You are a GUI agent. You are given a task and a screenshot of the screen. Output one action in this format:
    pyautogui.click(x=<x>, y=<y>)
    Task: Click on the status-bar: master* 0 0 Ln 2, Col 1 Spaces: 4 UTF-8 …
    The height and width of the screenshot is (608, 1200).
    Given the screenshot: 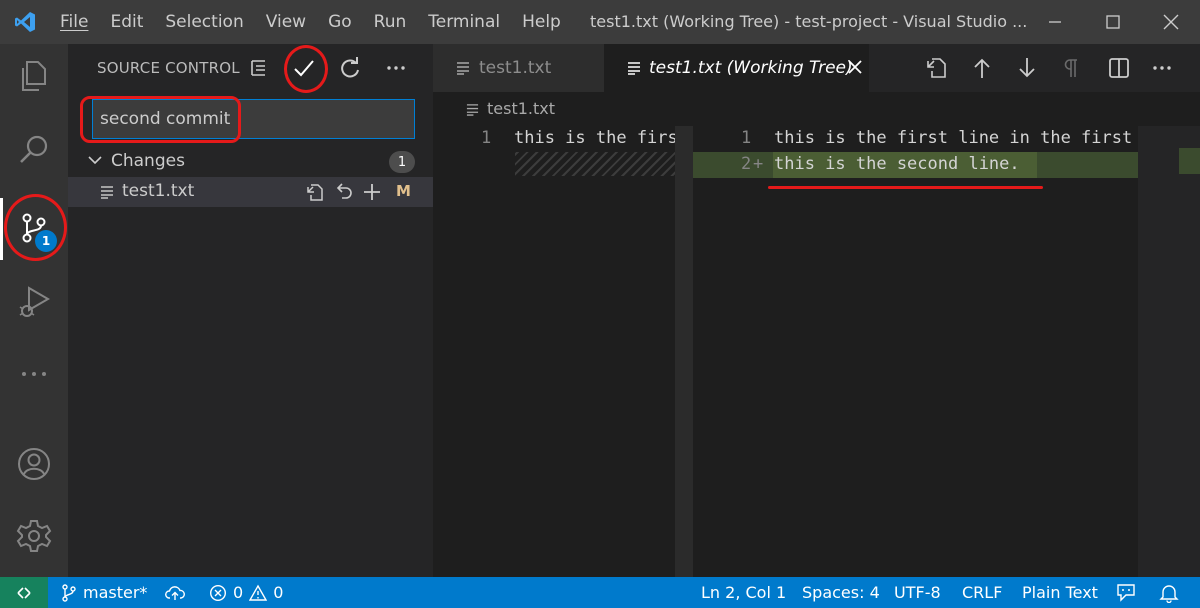 What is the action you would take?
    pyautogui.click(x=600, y=592)
    